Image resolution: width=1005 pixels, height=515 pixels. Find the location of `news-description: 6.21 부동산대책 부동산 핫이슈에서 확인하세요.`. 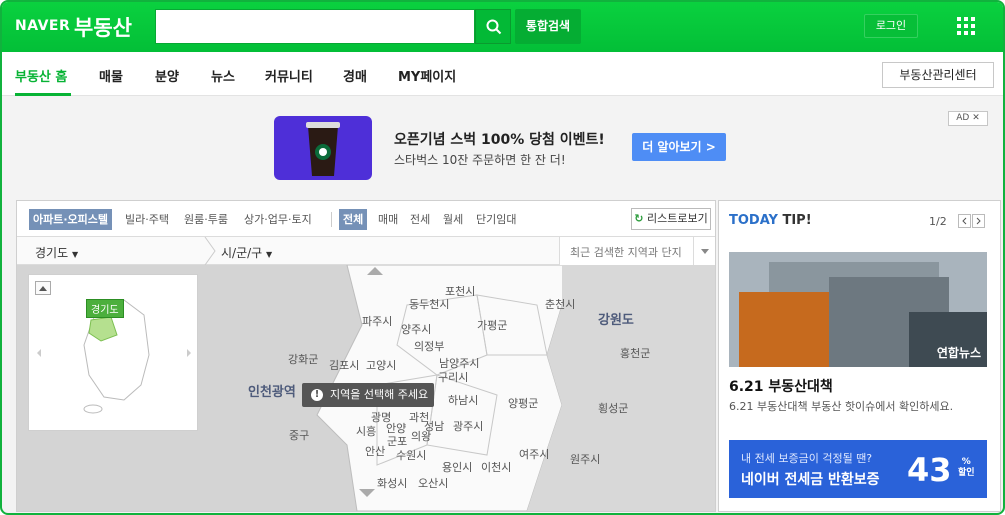

news-description: 6.21 부동산대책 부동산 핫이슈에서 확인하세요. is located at coordinates (841, 406).